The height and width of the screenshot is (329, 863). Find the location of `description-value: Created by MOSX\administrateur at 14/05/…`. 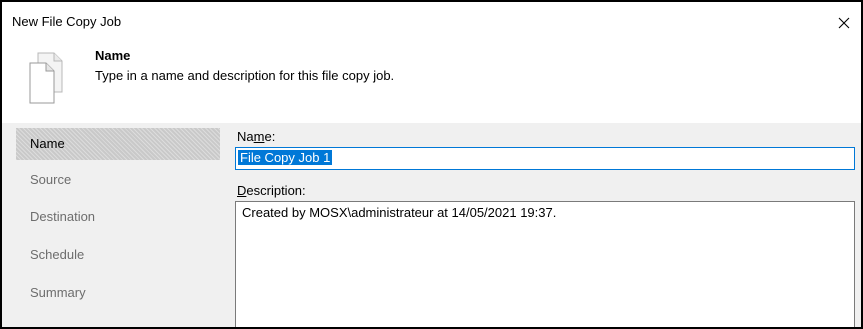

description-value: Created by MOSX\administrateur at 14/05/… is located at coordinates (399, 212).